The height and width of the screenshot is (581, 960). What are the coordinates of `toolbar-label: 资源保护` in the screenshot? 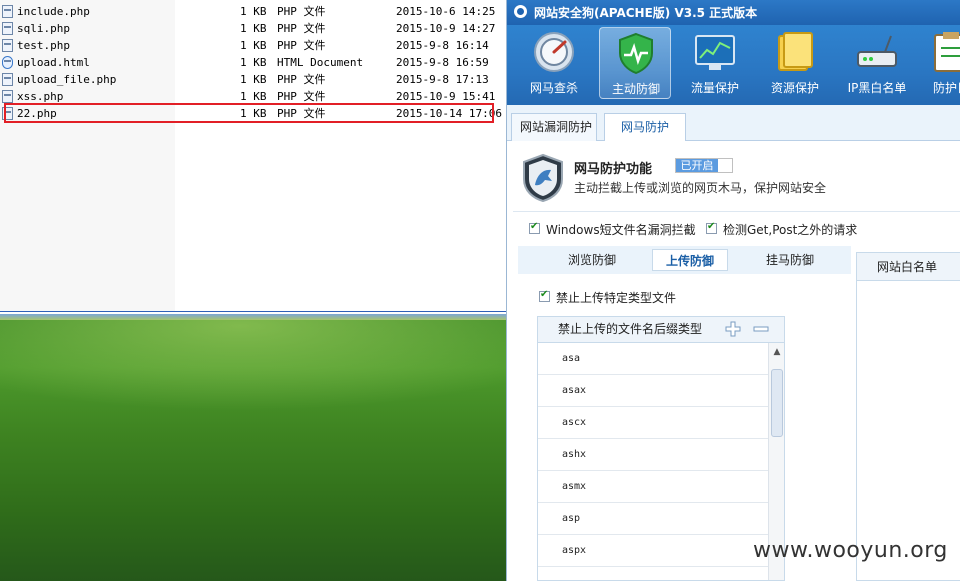 It's located at (794, 88).